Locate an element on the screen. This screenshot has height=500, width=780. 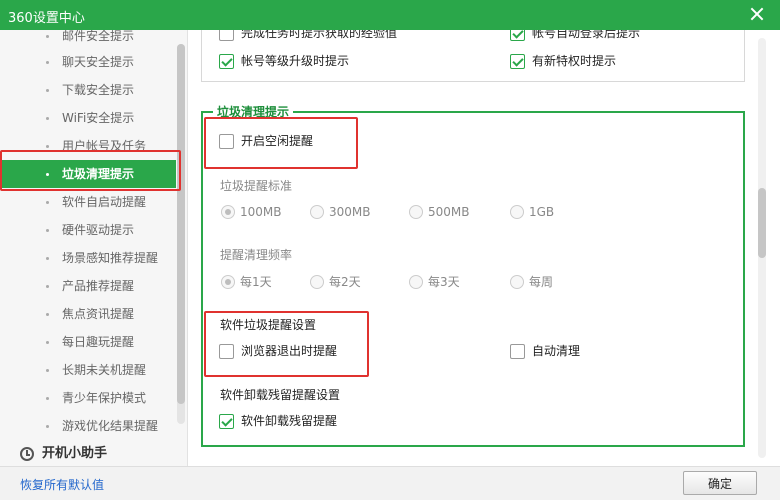
new-privilege-checkbox: 有新特权时提示 is located at coordinates (563, 62).